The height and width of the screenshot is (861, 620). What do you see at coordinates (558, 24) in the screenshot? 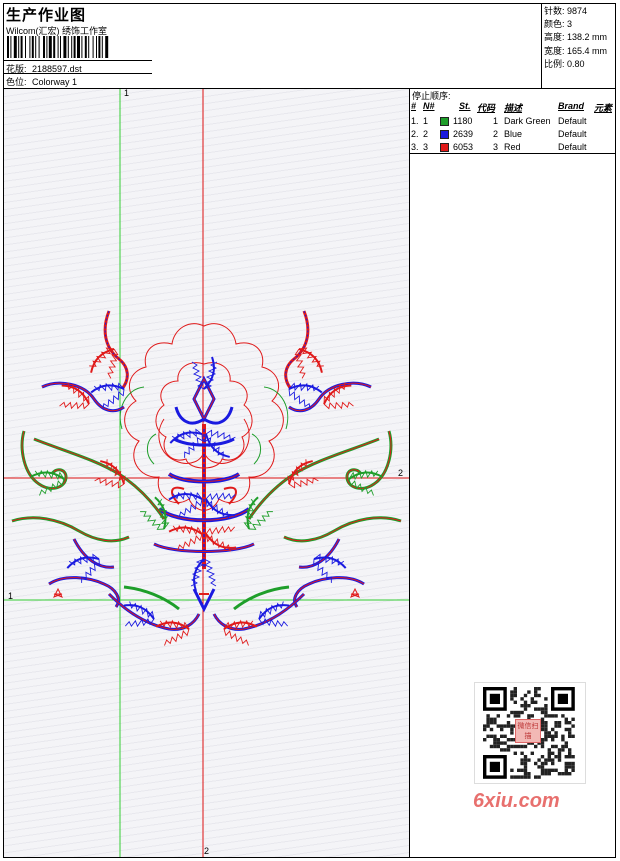
I see `stat-colors: 颜色: 3` at bounding box center [558, 24].